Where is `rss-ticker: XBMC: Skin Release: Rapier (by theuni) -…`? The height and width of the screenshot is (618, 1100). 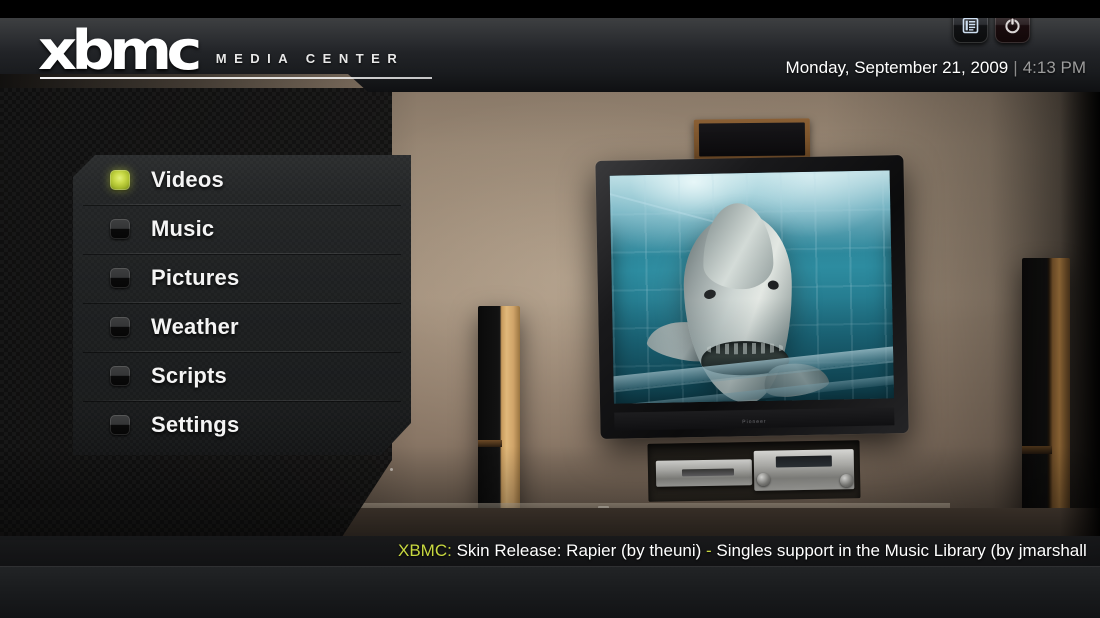
rss-ticker: XBMC: Skin Release: Rapier (by theuni) -… is located at coordinates (550, 551).